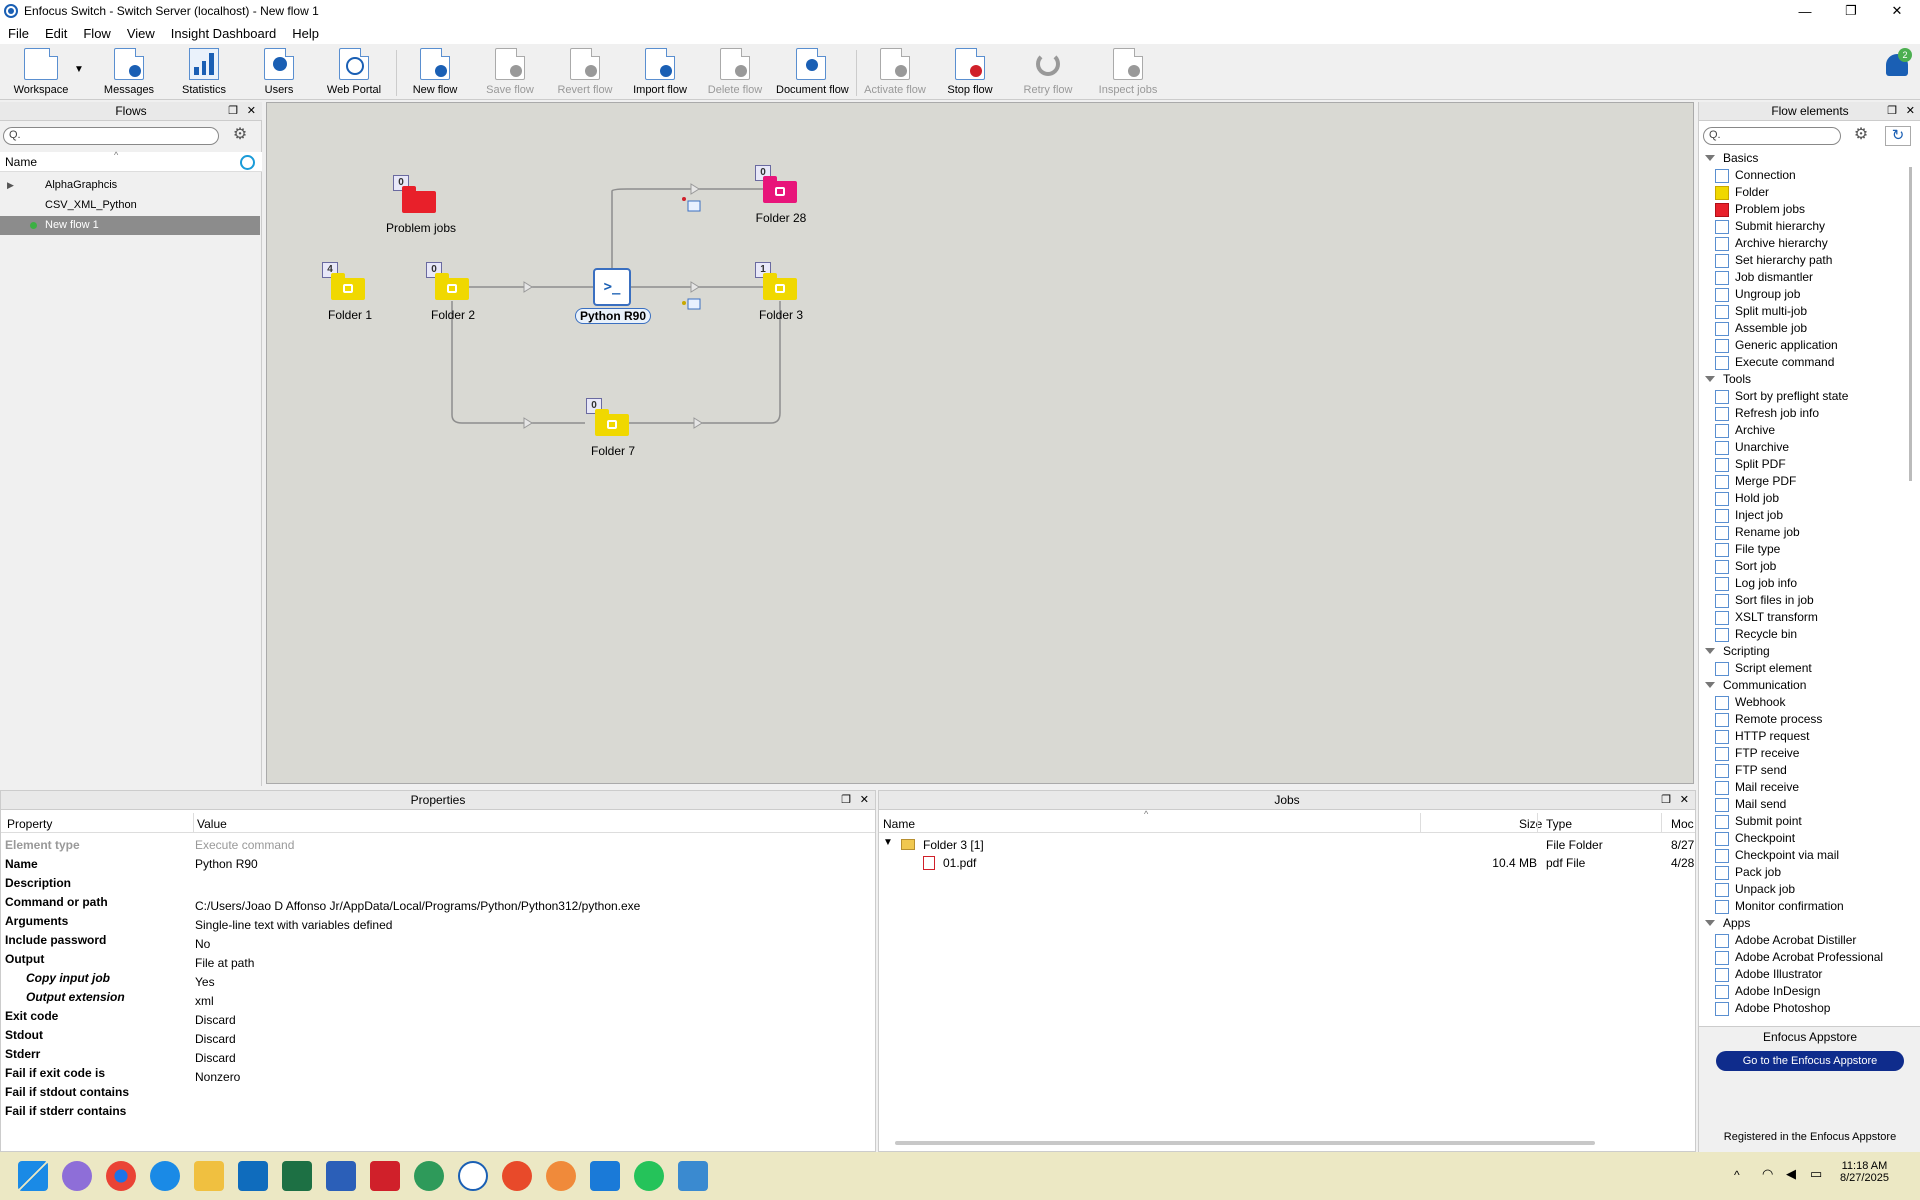 The height and width of the screenshot is (1200, 1920). Describe the element at coordinates (1766, 617) in the screenshot. I see `flow-element-item: XSLT transform` at that location.